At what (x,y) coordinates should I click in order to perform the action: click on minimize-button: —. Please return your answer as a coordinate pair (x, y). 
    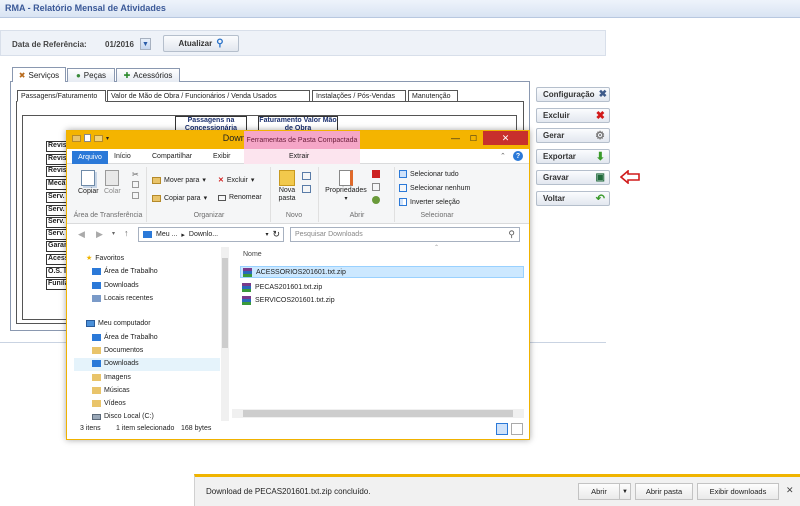
    Looking at the image, I should click on (455, 138).